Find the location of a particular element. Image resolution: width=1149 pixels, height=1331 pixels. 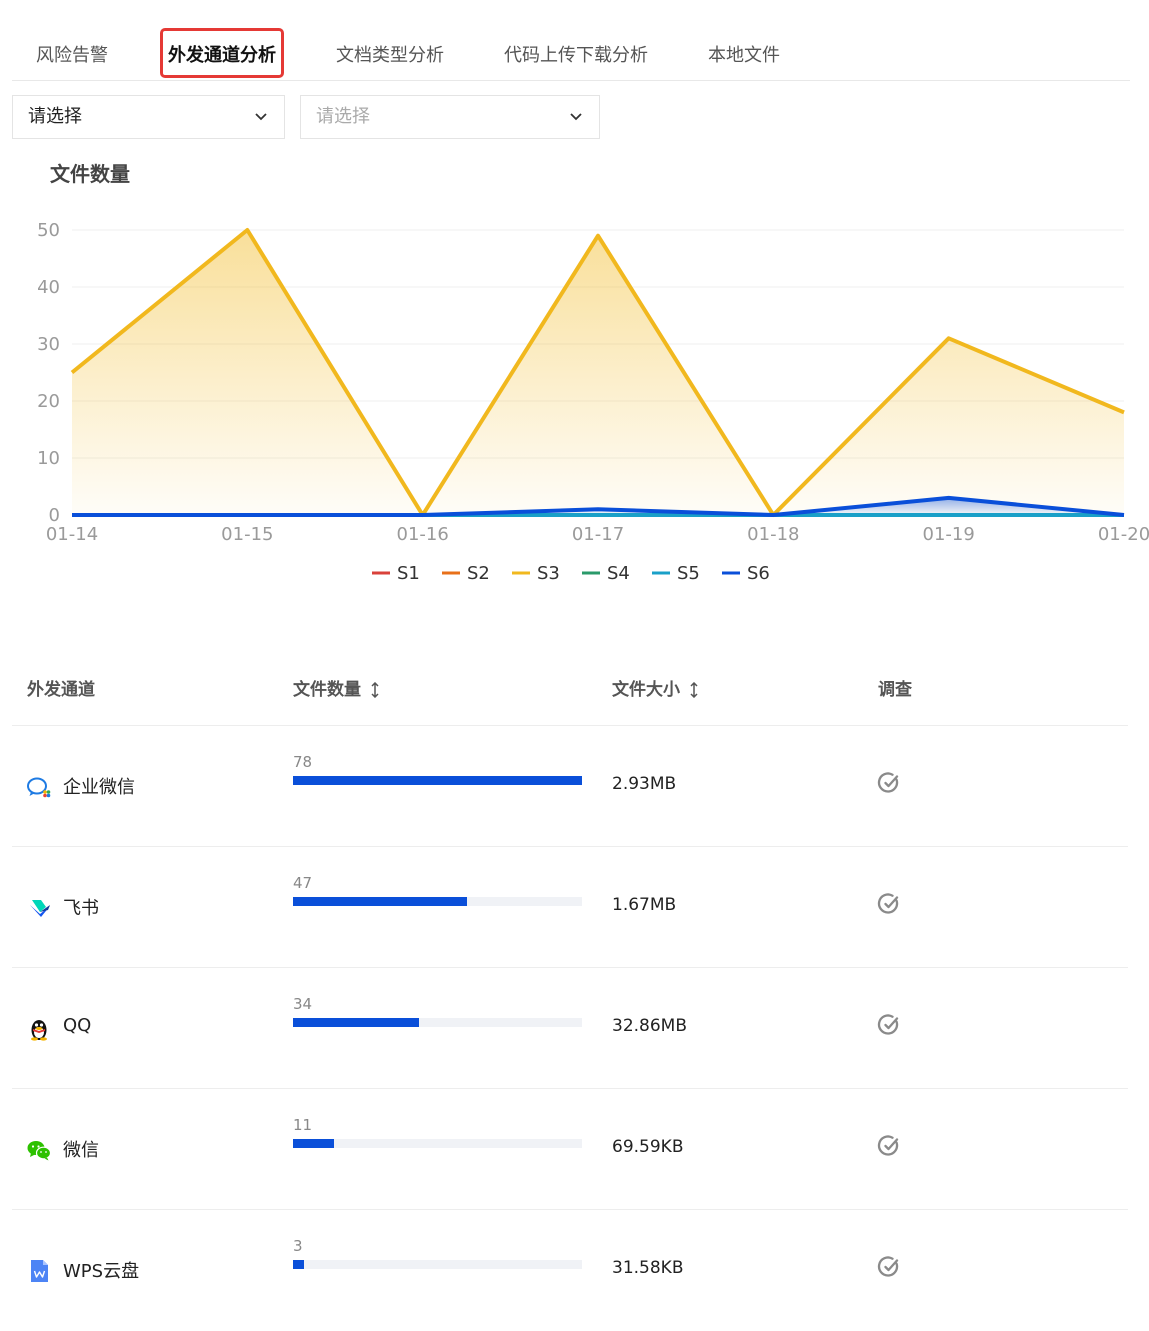

x-tick-label: 01-20 is located at coordinates (1123, 534).